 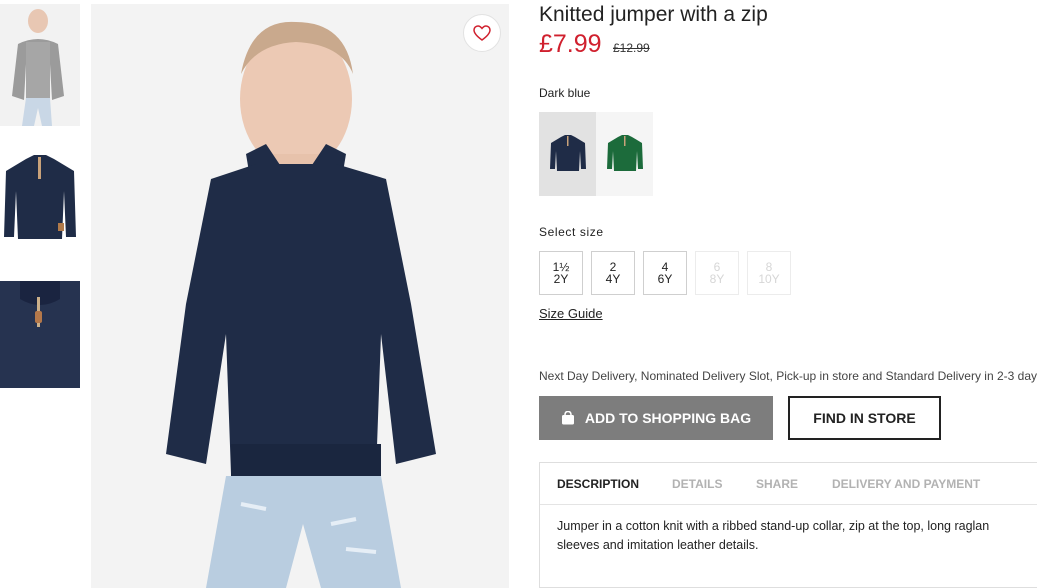 I want to click on size-option-6y: 4 6Y, so click(x=665, y=273).